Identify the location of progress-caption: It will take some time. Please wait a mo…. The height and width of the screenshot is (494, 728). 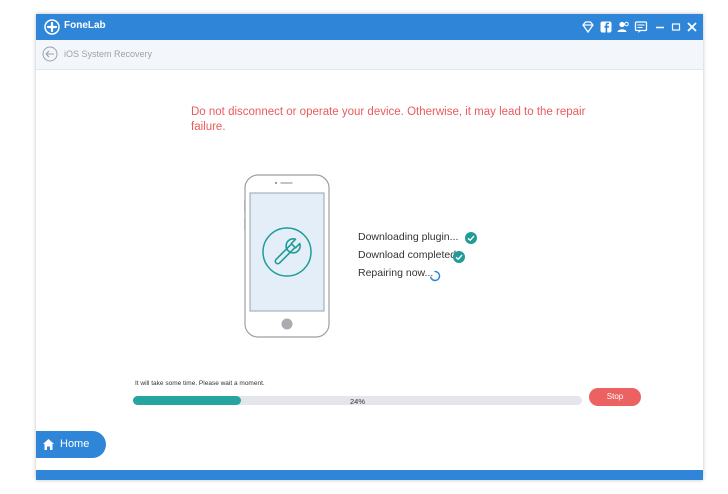
(200, 383).